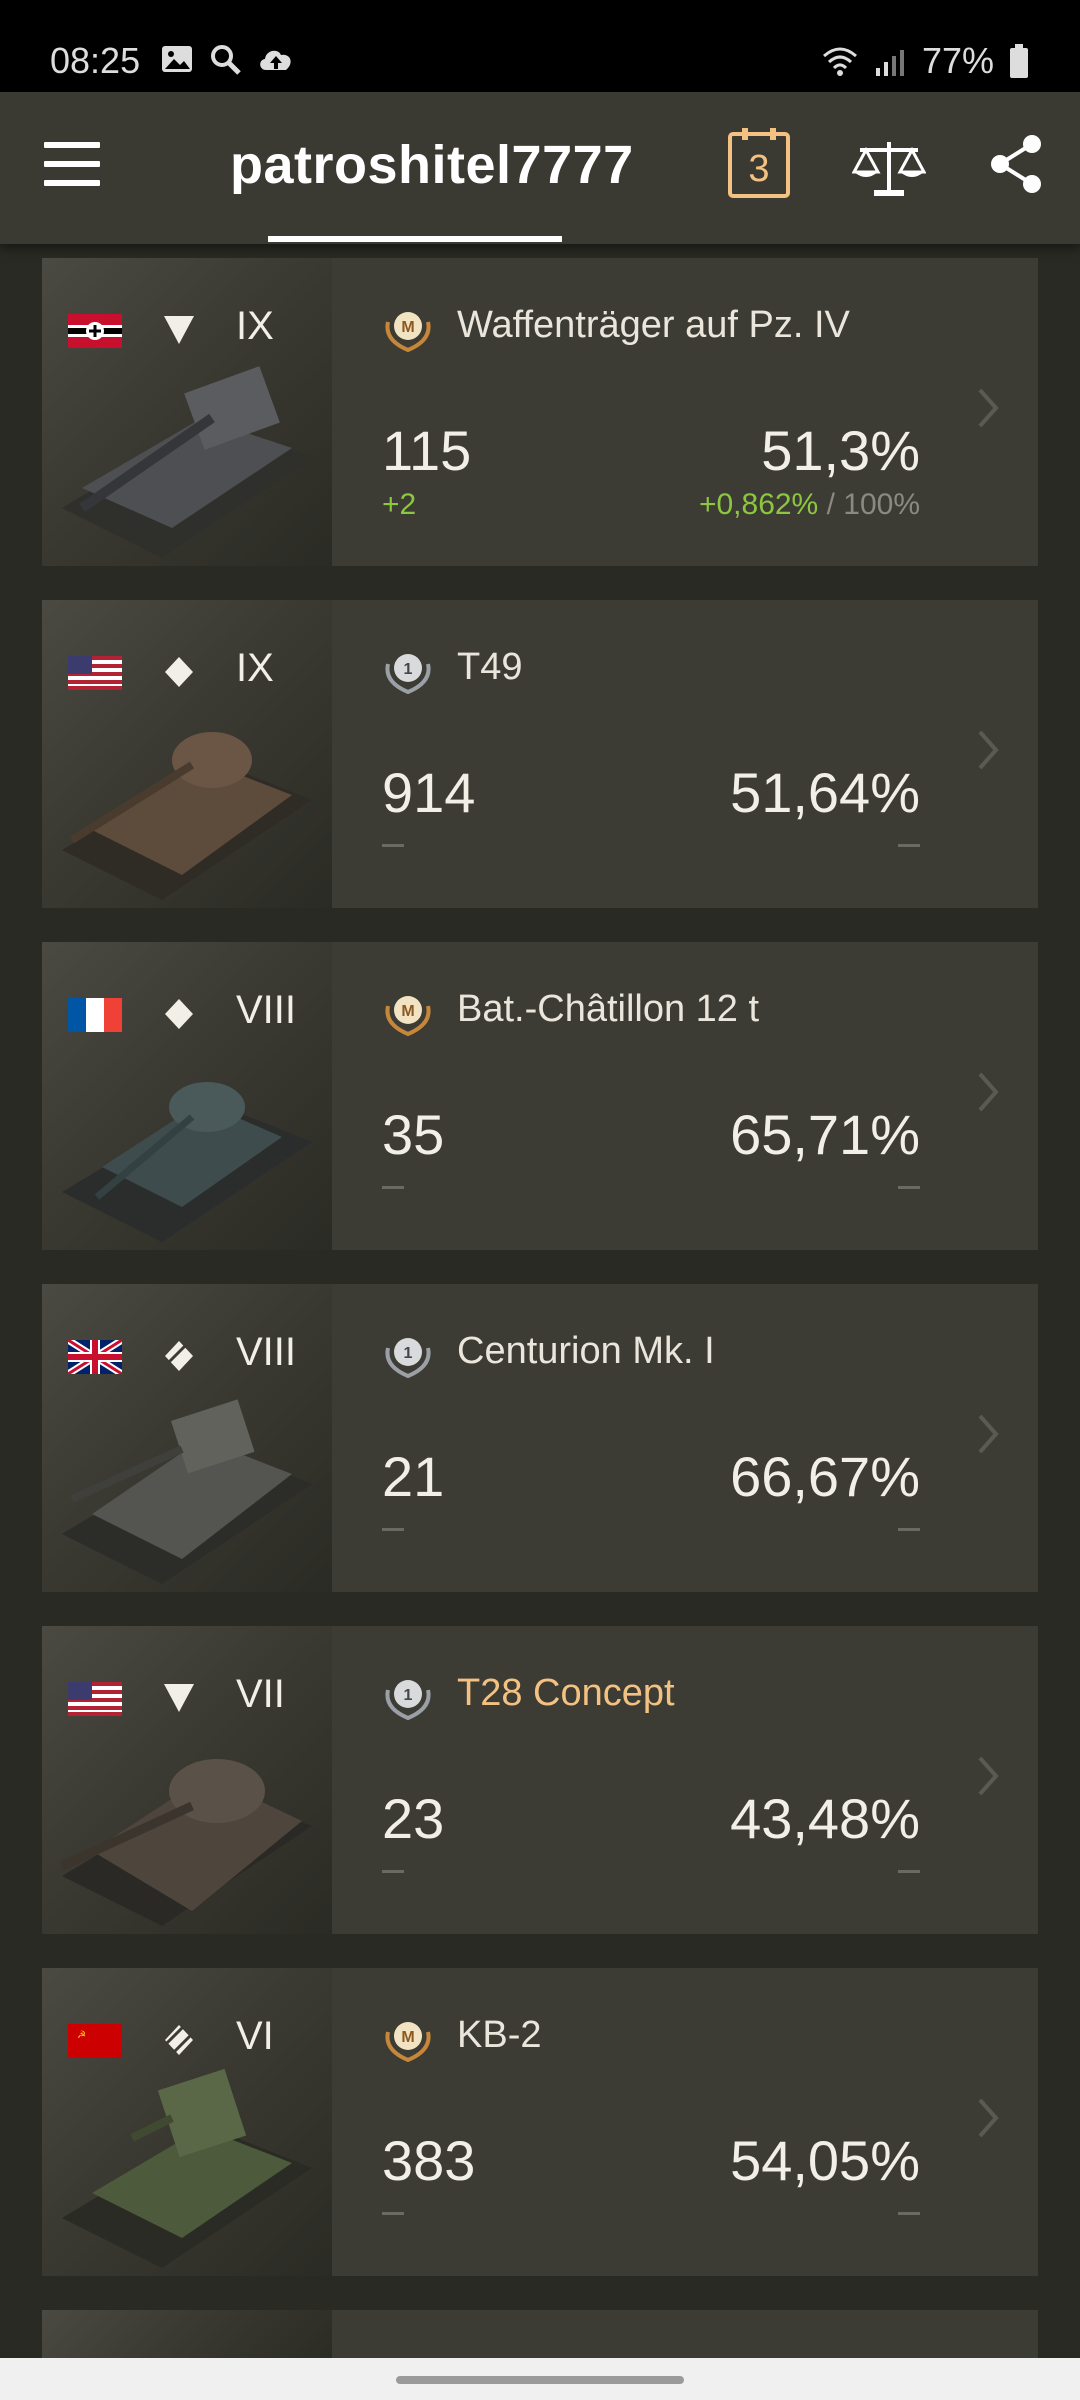  What do you see at coordinates (840, 450) in the screenshot?
I see `win-rate: 51,3%` at bounding box center [840, 450].